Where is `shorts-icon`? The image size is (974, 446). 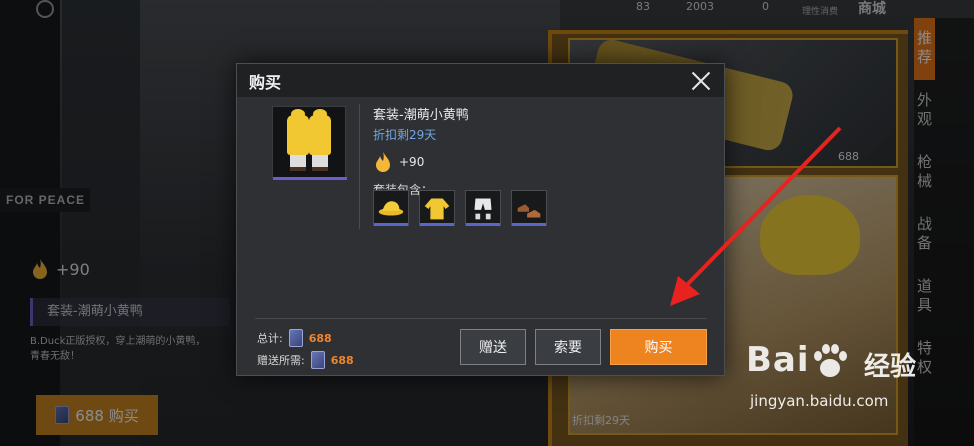
shorts-icon is located at coordinates (483, 208).